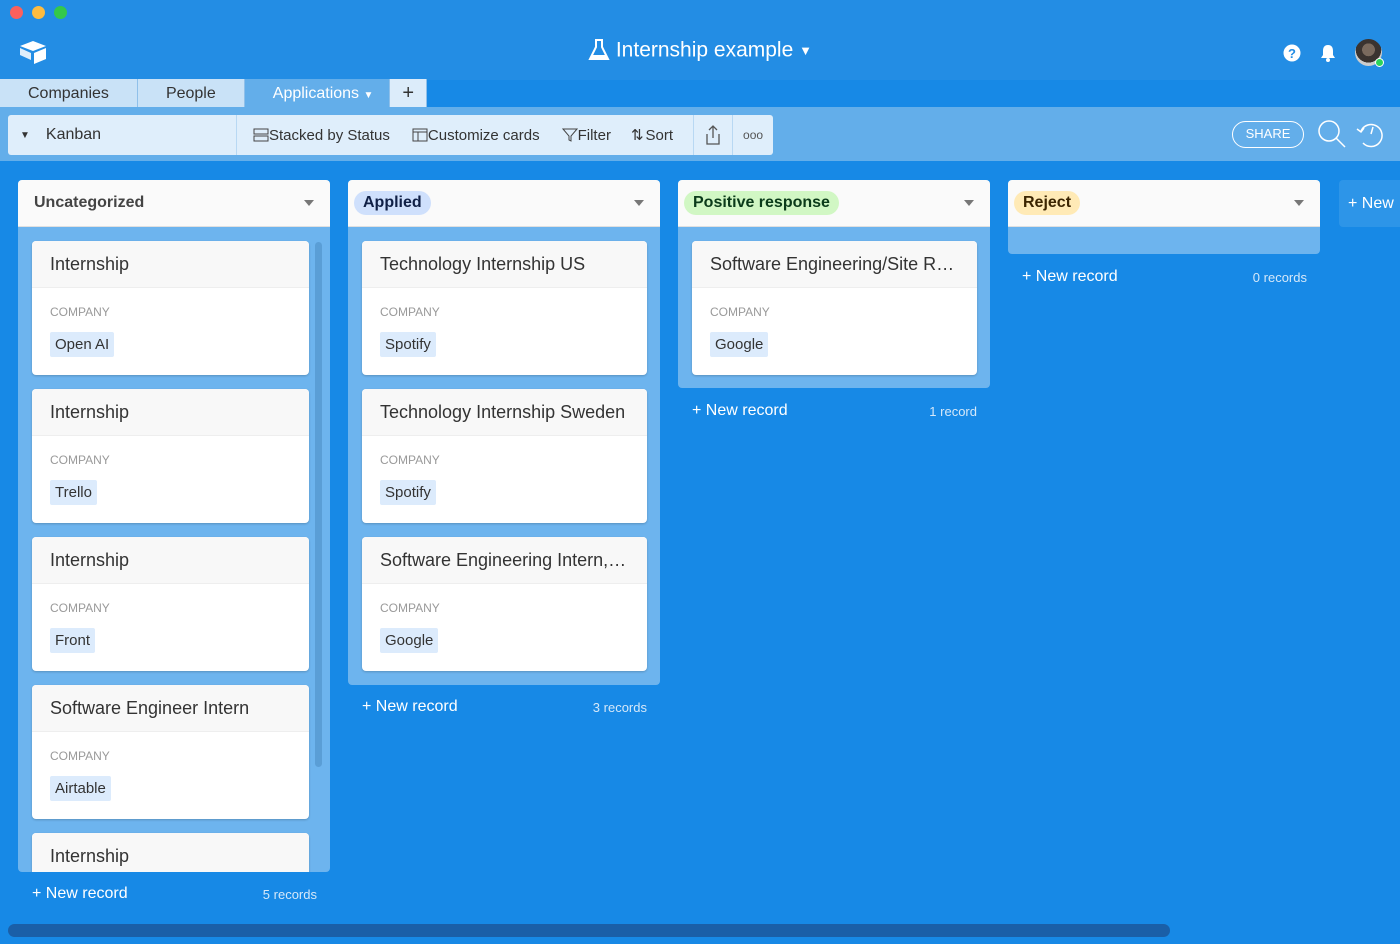  What do you see at coordinates (60, 12) in the screenshot?
I see `maximize-window-button` at bounding box center [60, 12].